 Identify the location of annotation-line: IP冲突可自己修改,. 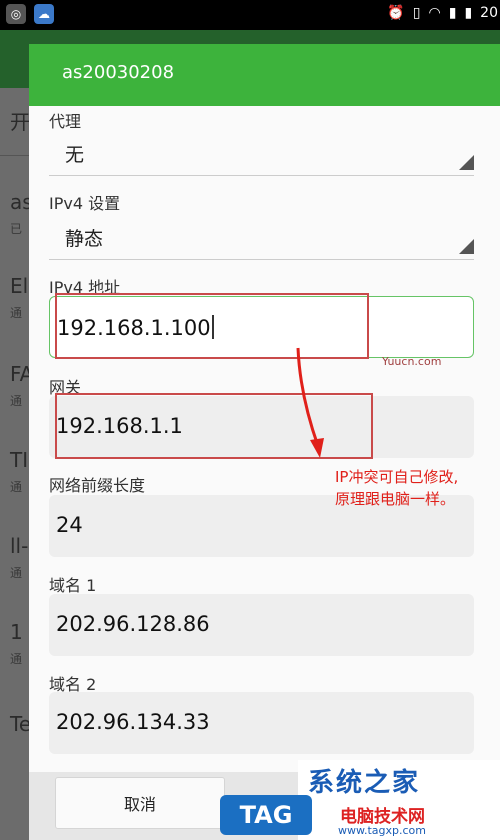
(397, 477).